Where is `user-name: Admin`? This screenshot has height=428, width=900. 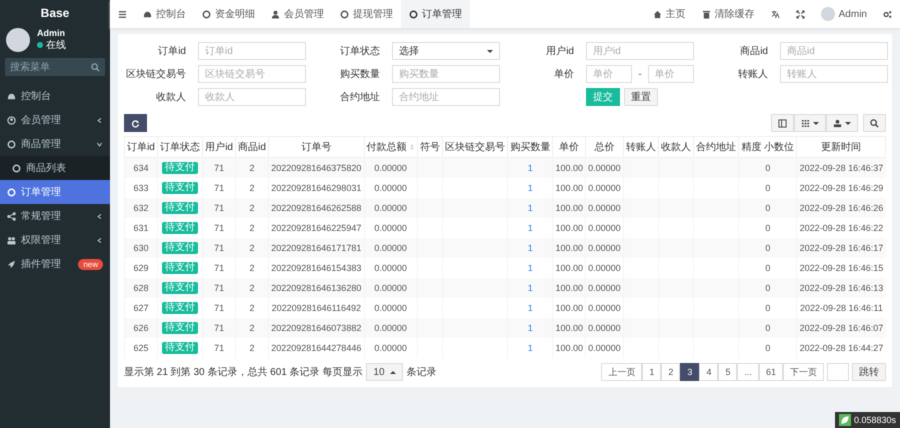
user-name: Admin is located at coordinates (51, 33).